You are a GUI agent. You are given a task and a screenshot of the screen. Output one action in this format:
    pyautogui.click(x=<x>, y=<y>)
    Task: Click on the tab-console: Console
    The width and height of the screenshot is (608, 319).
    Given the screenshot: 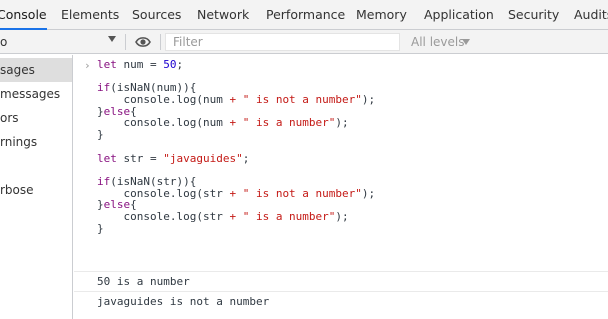 What is the action you would take?
    pyautogui.click(x=23, y=15)
    